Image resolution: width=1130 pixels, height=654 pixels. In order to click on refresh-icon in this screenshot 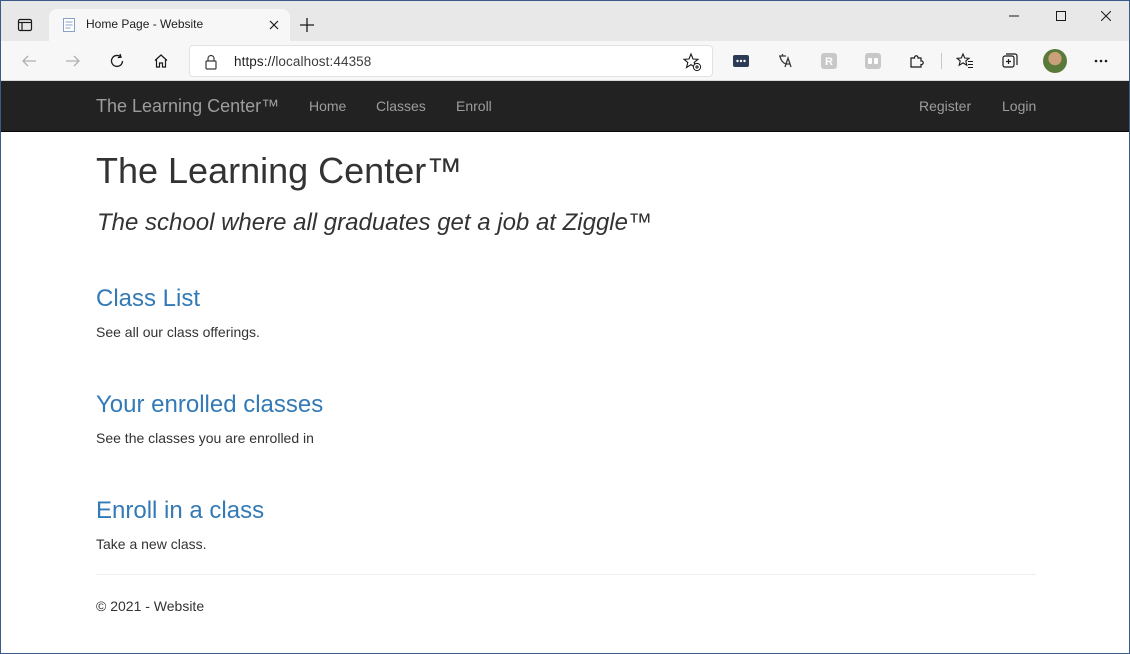, I will do `click(117, 60)`.